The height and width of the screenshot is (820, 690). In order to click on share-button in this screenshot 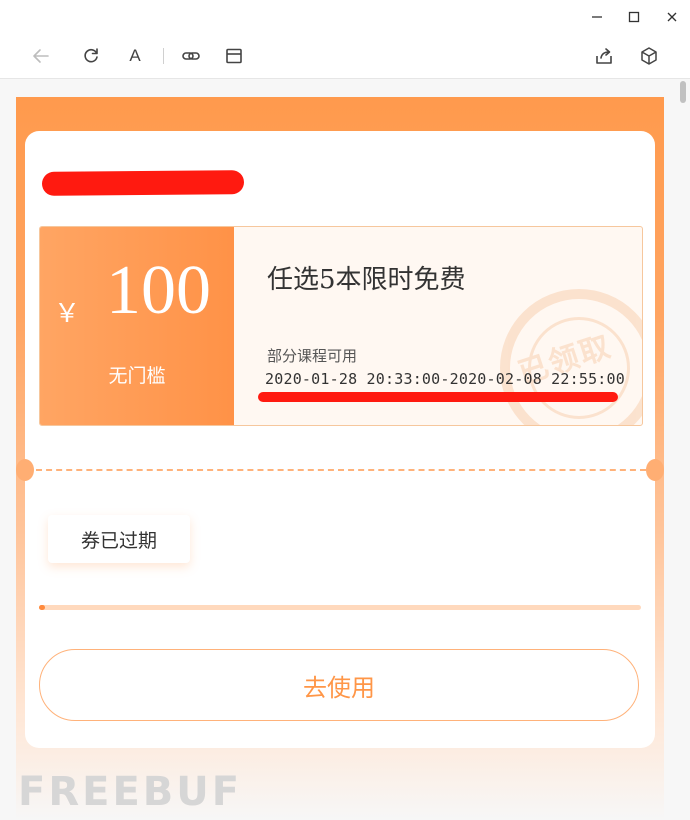, I will do `click(604, 56)`.